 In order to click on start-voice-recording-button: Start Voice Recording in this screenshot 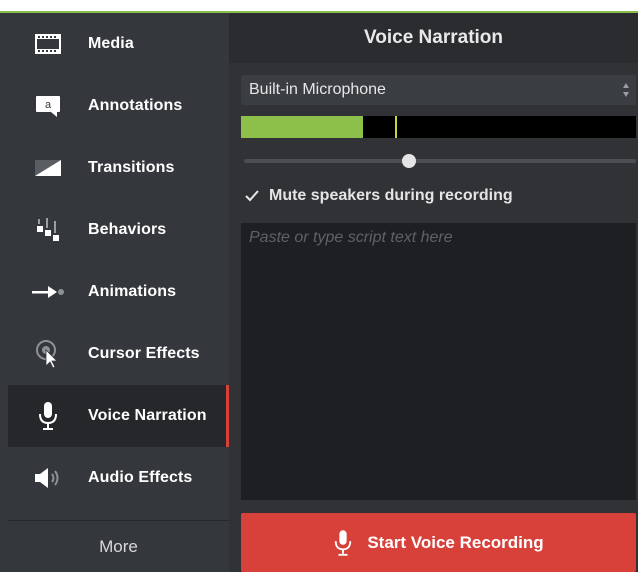, I will do `click(438, 542)`.